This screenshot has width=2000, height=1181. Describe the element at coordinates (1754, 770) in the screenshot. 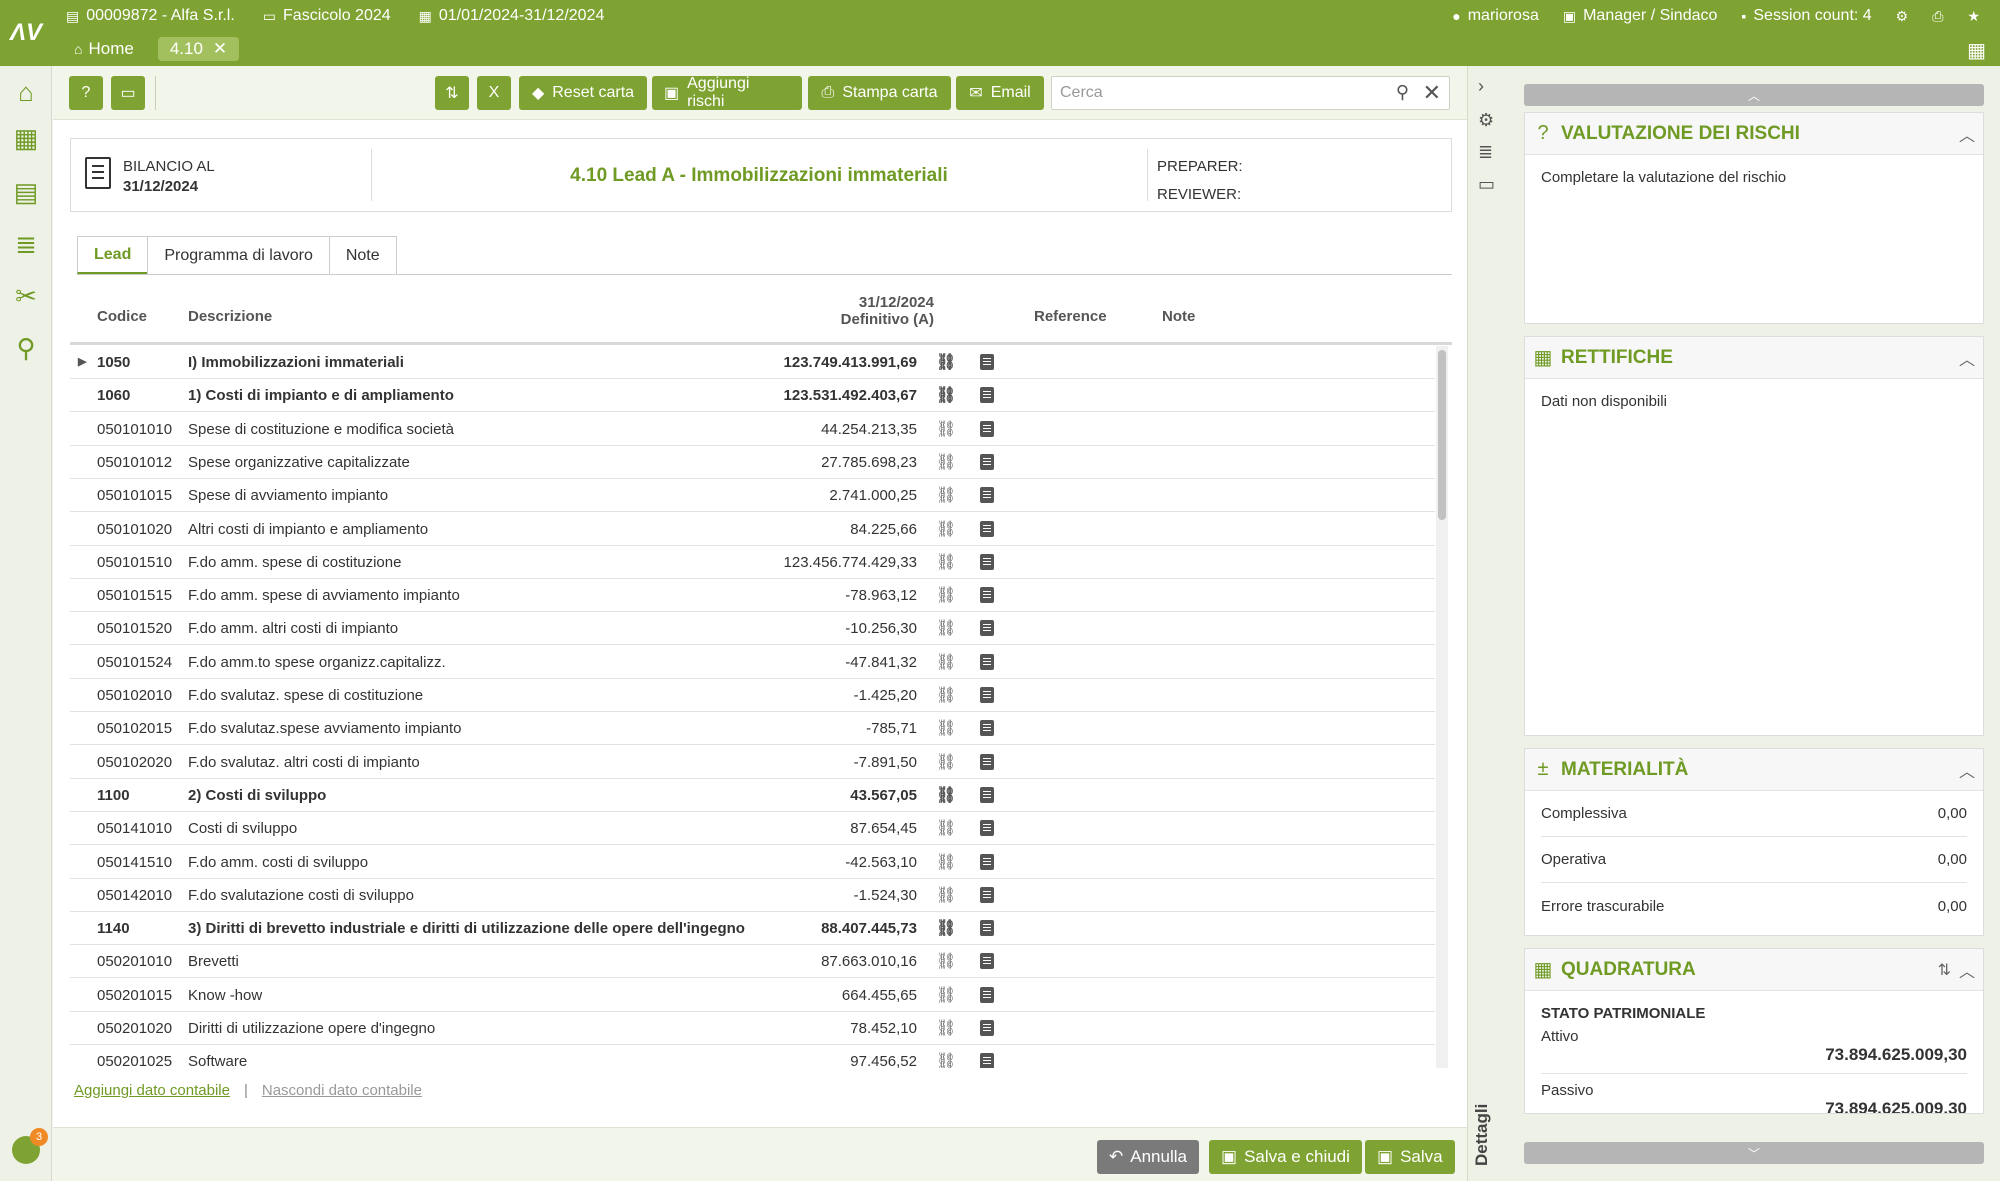

I see `materiality-card-header: ± MATERIALITÀ ︿` at that location.